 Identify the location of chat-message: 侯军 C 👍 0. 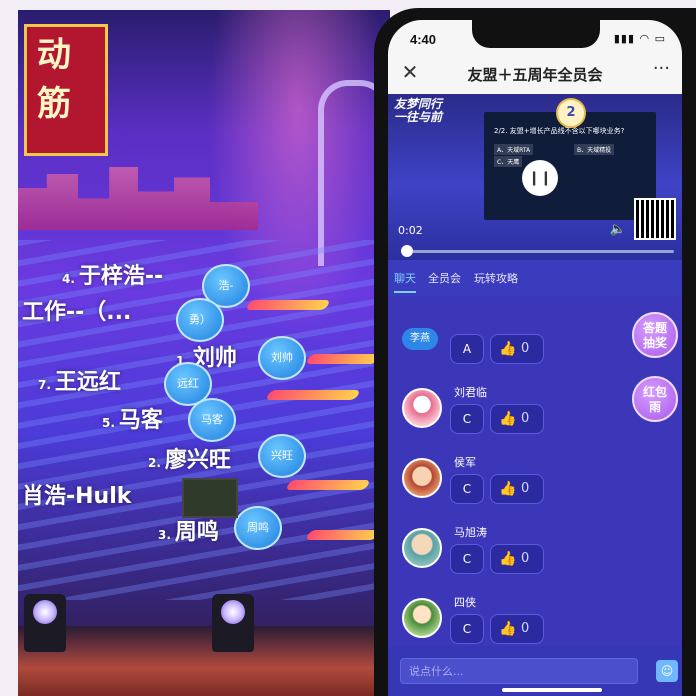
(535, 482).